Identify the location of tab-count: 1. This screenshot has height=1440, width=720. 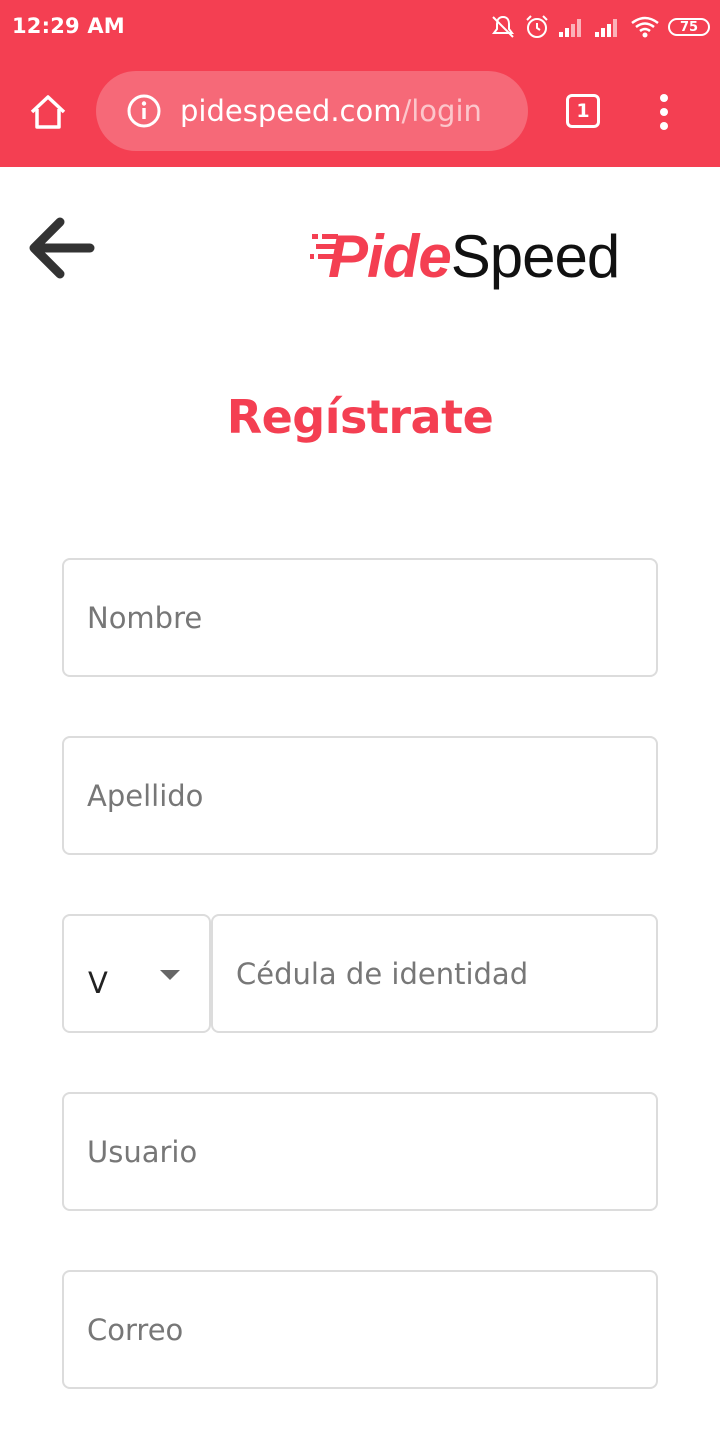
(583, 111).